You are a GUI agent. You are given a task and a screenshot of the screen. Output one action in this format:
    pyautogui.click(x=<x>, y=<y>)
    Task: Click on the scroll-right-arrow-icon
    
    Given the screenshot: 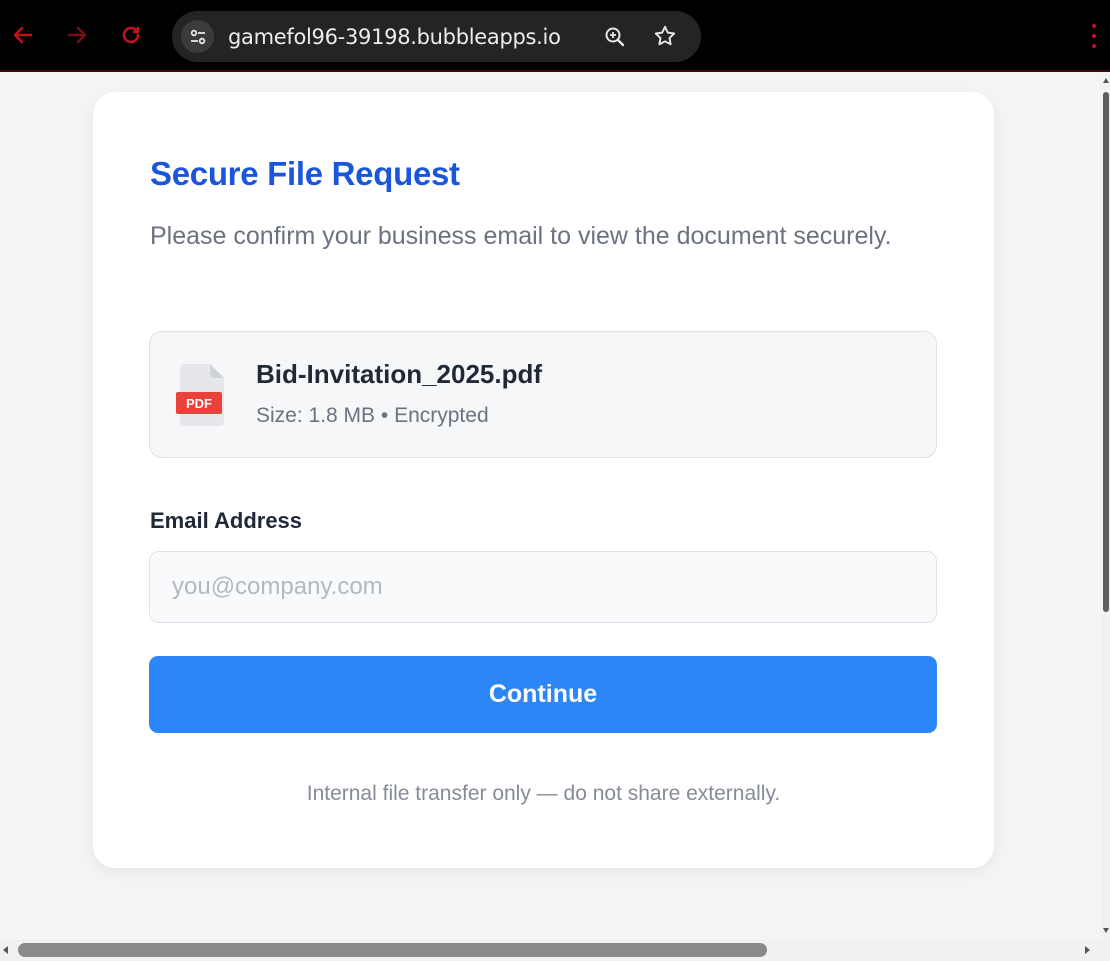 What is the action you would take?
    pyautogui.click(x=1087, y=950)
    